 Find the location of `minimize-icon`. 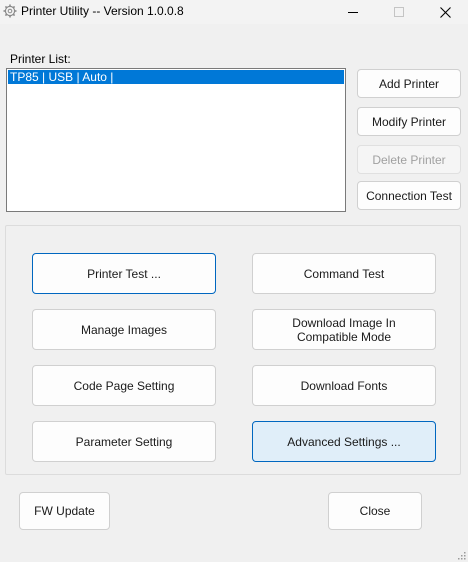

minimize-icon is located at coordinates (353, 12).